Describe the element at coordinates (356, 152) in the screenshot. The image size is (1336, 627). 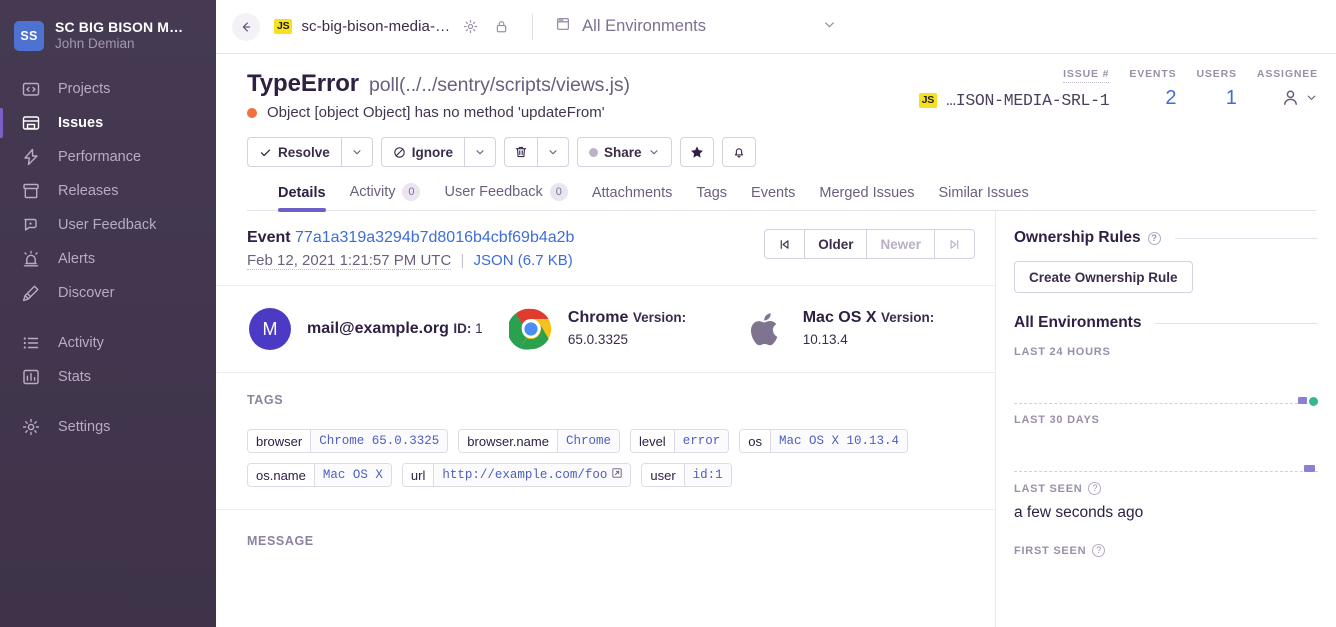
I see `resolve-dropdown-button` at that location.